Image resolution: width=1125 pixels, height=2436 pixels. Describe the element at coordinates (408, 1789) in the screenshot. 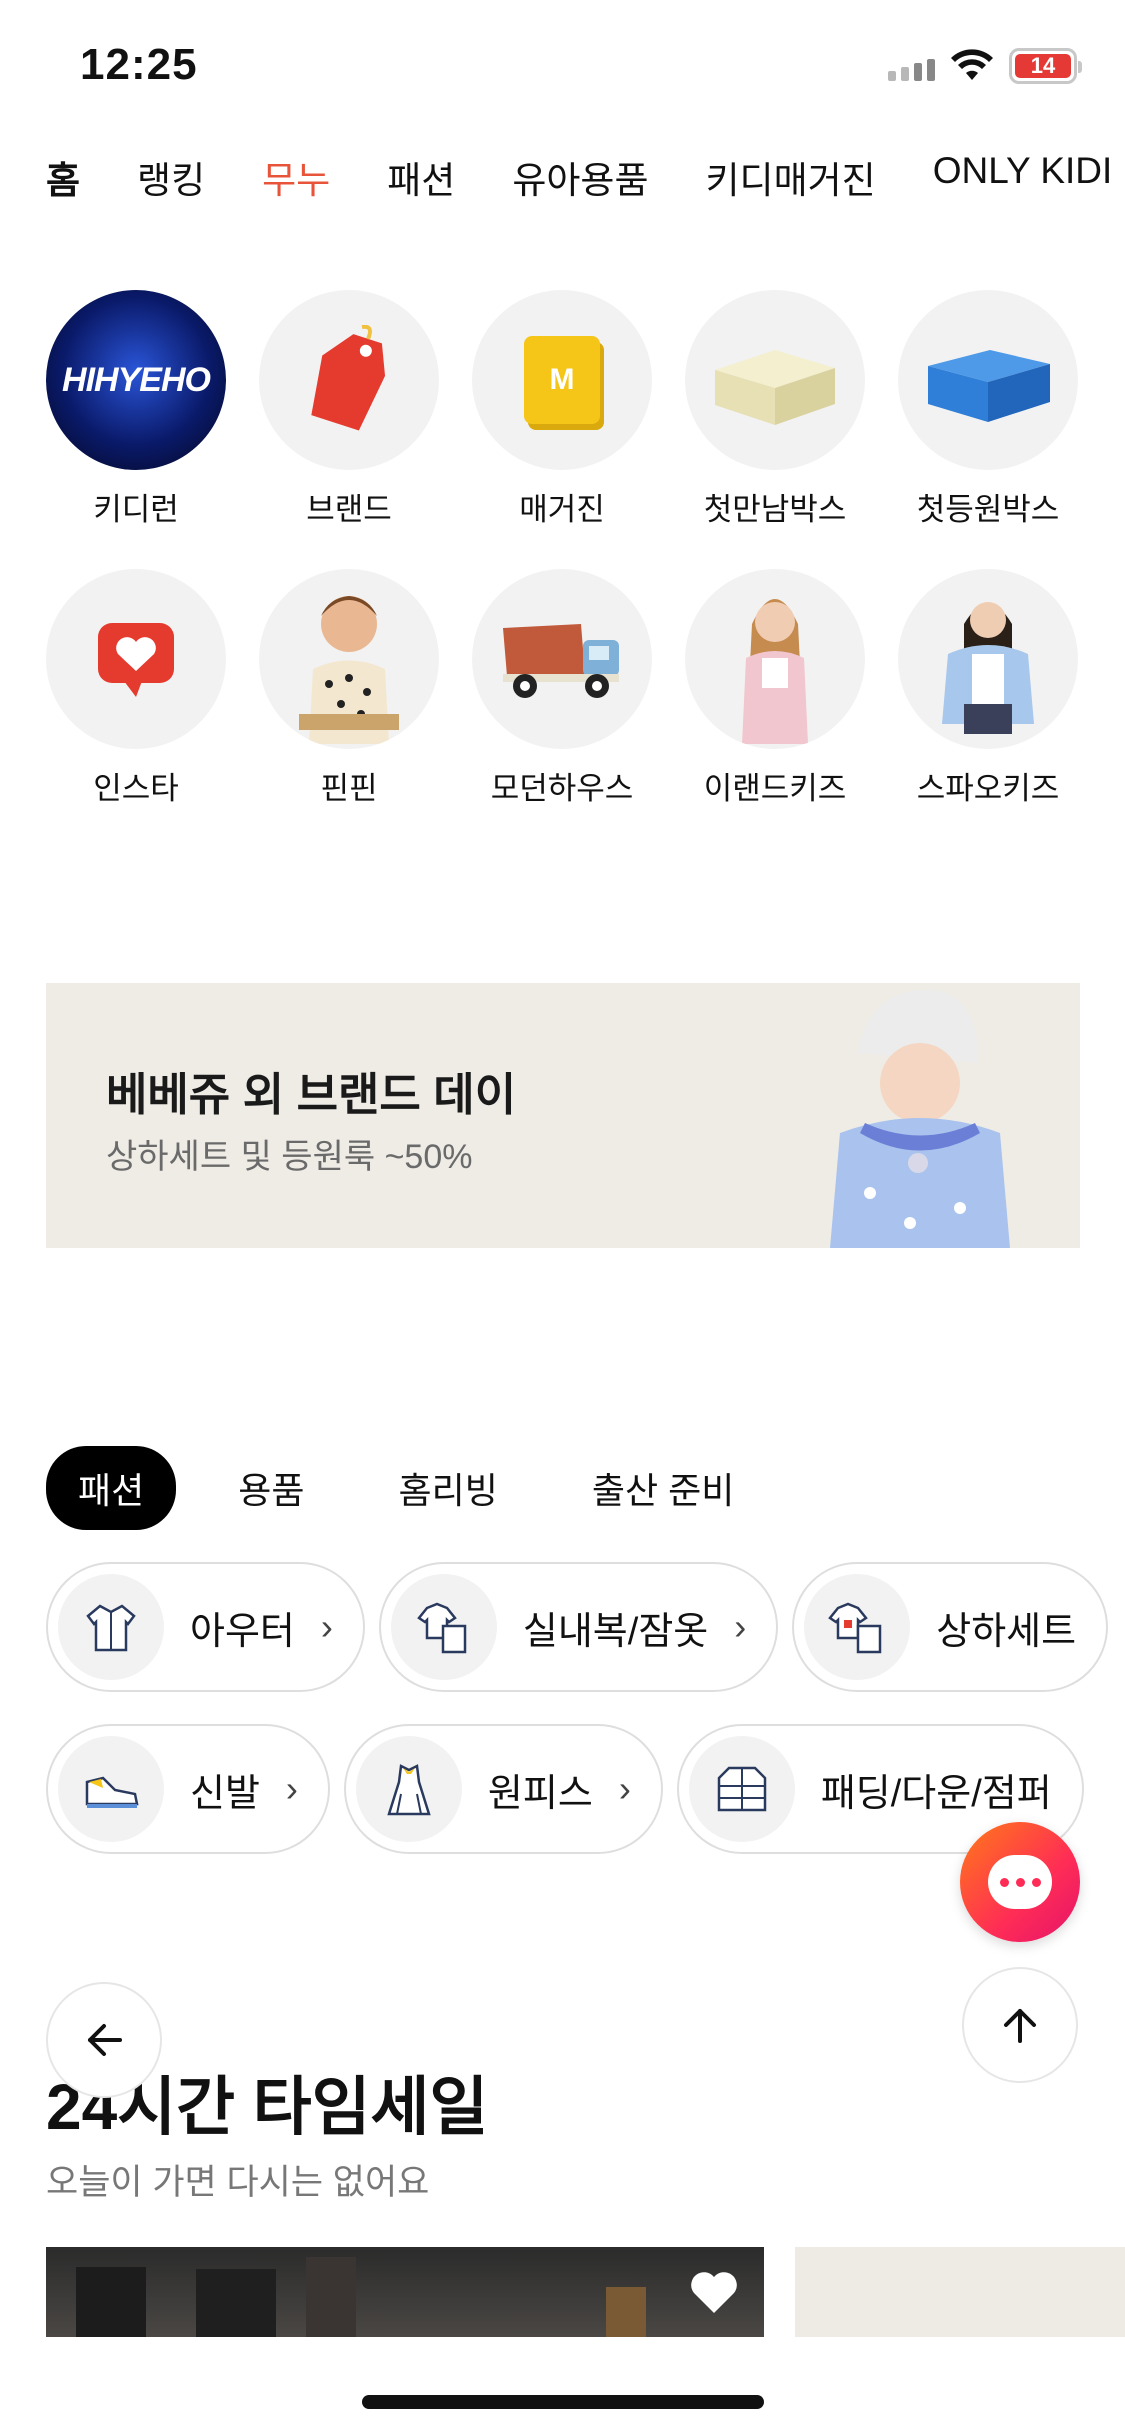

I see `dress-icon` at that location.